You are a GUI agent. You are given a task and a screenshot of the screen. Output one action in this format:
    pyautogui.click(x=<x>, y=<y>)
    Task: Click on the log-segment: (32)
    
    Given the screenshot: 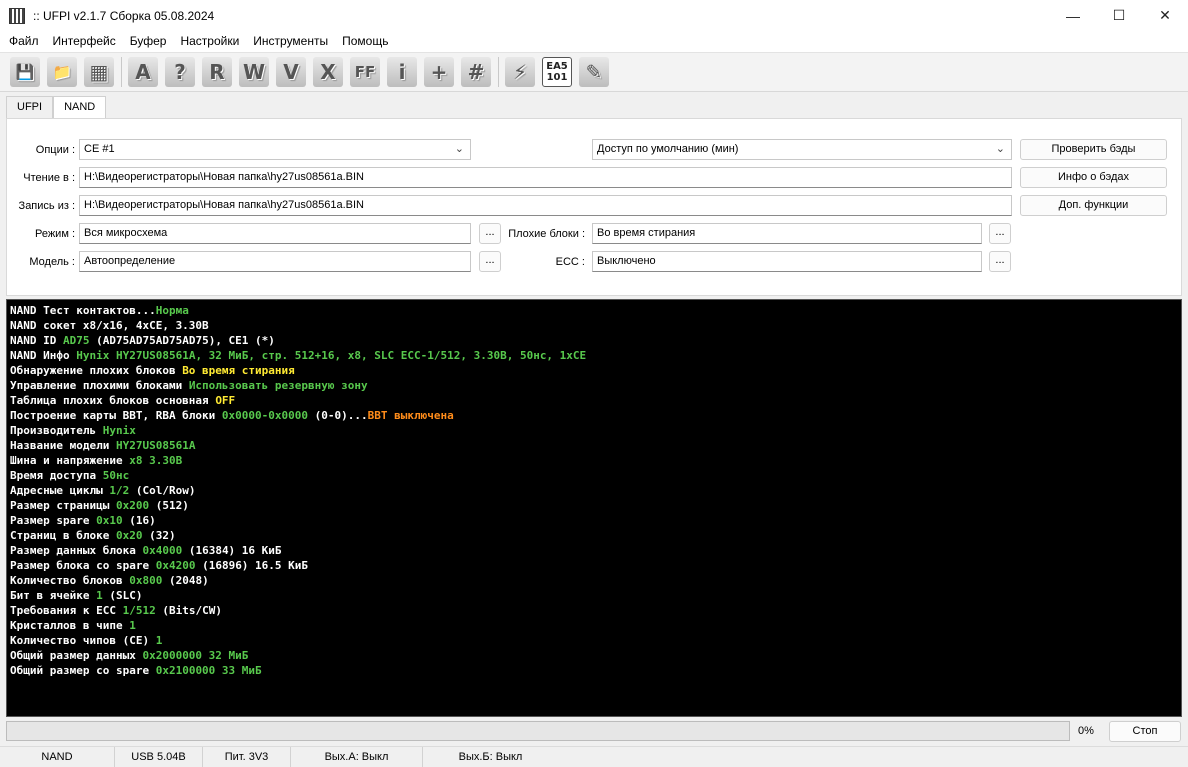 What is the action you would take?
    pyautogui.click(x=159, y=535)
    